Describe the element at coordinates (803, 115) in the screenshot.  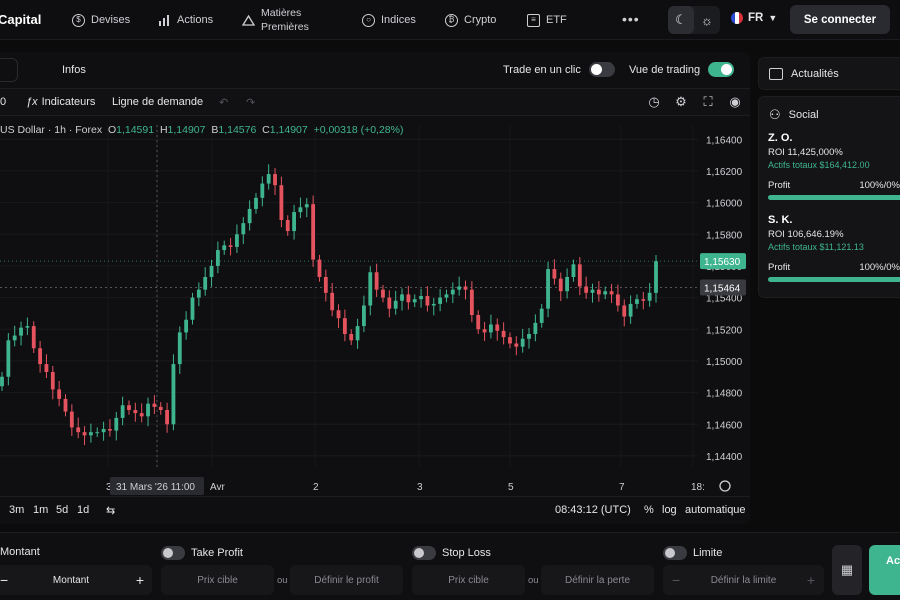
I see `social-title: Social` at that location.